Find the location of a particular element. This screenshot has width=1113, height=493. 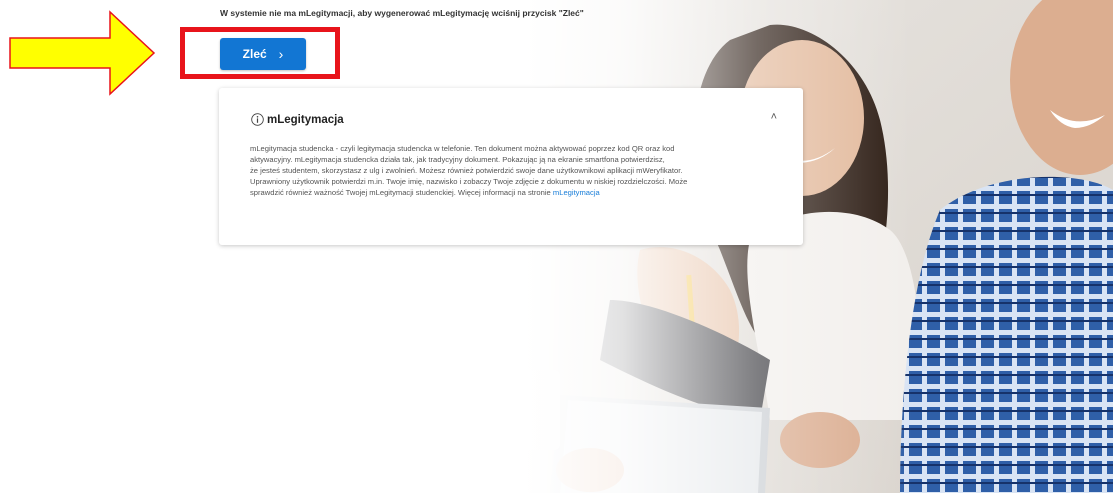

card-header: mLegitymacja is located at coordinates (297, 119).